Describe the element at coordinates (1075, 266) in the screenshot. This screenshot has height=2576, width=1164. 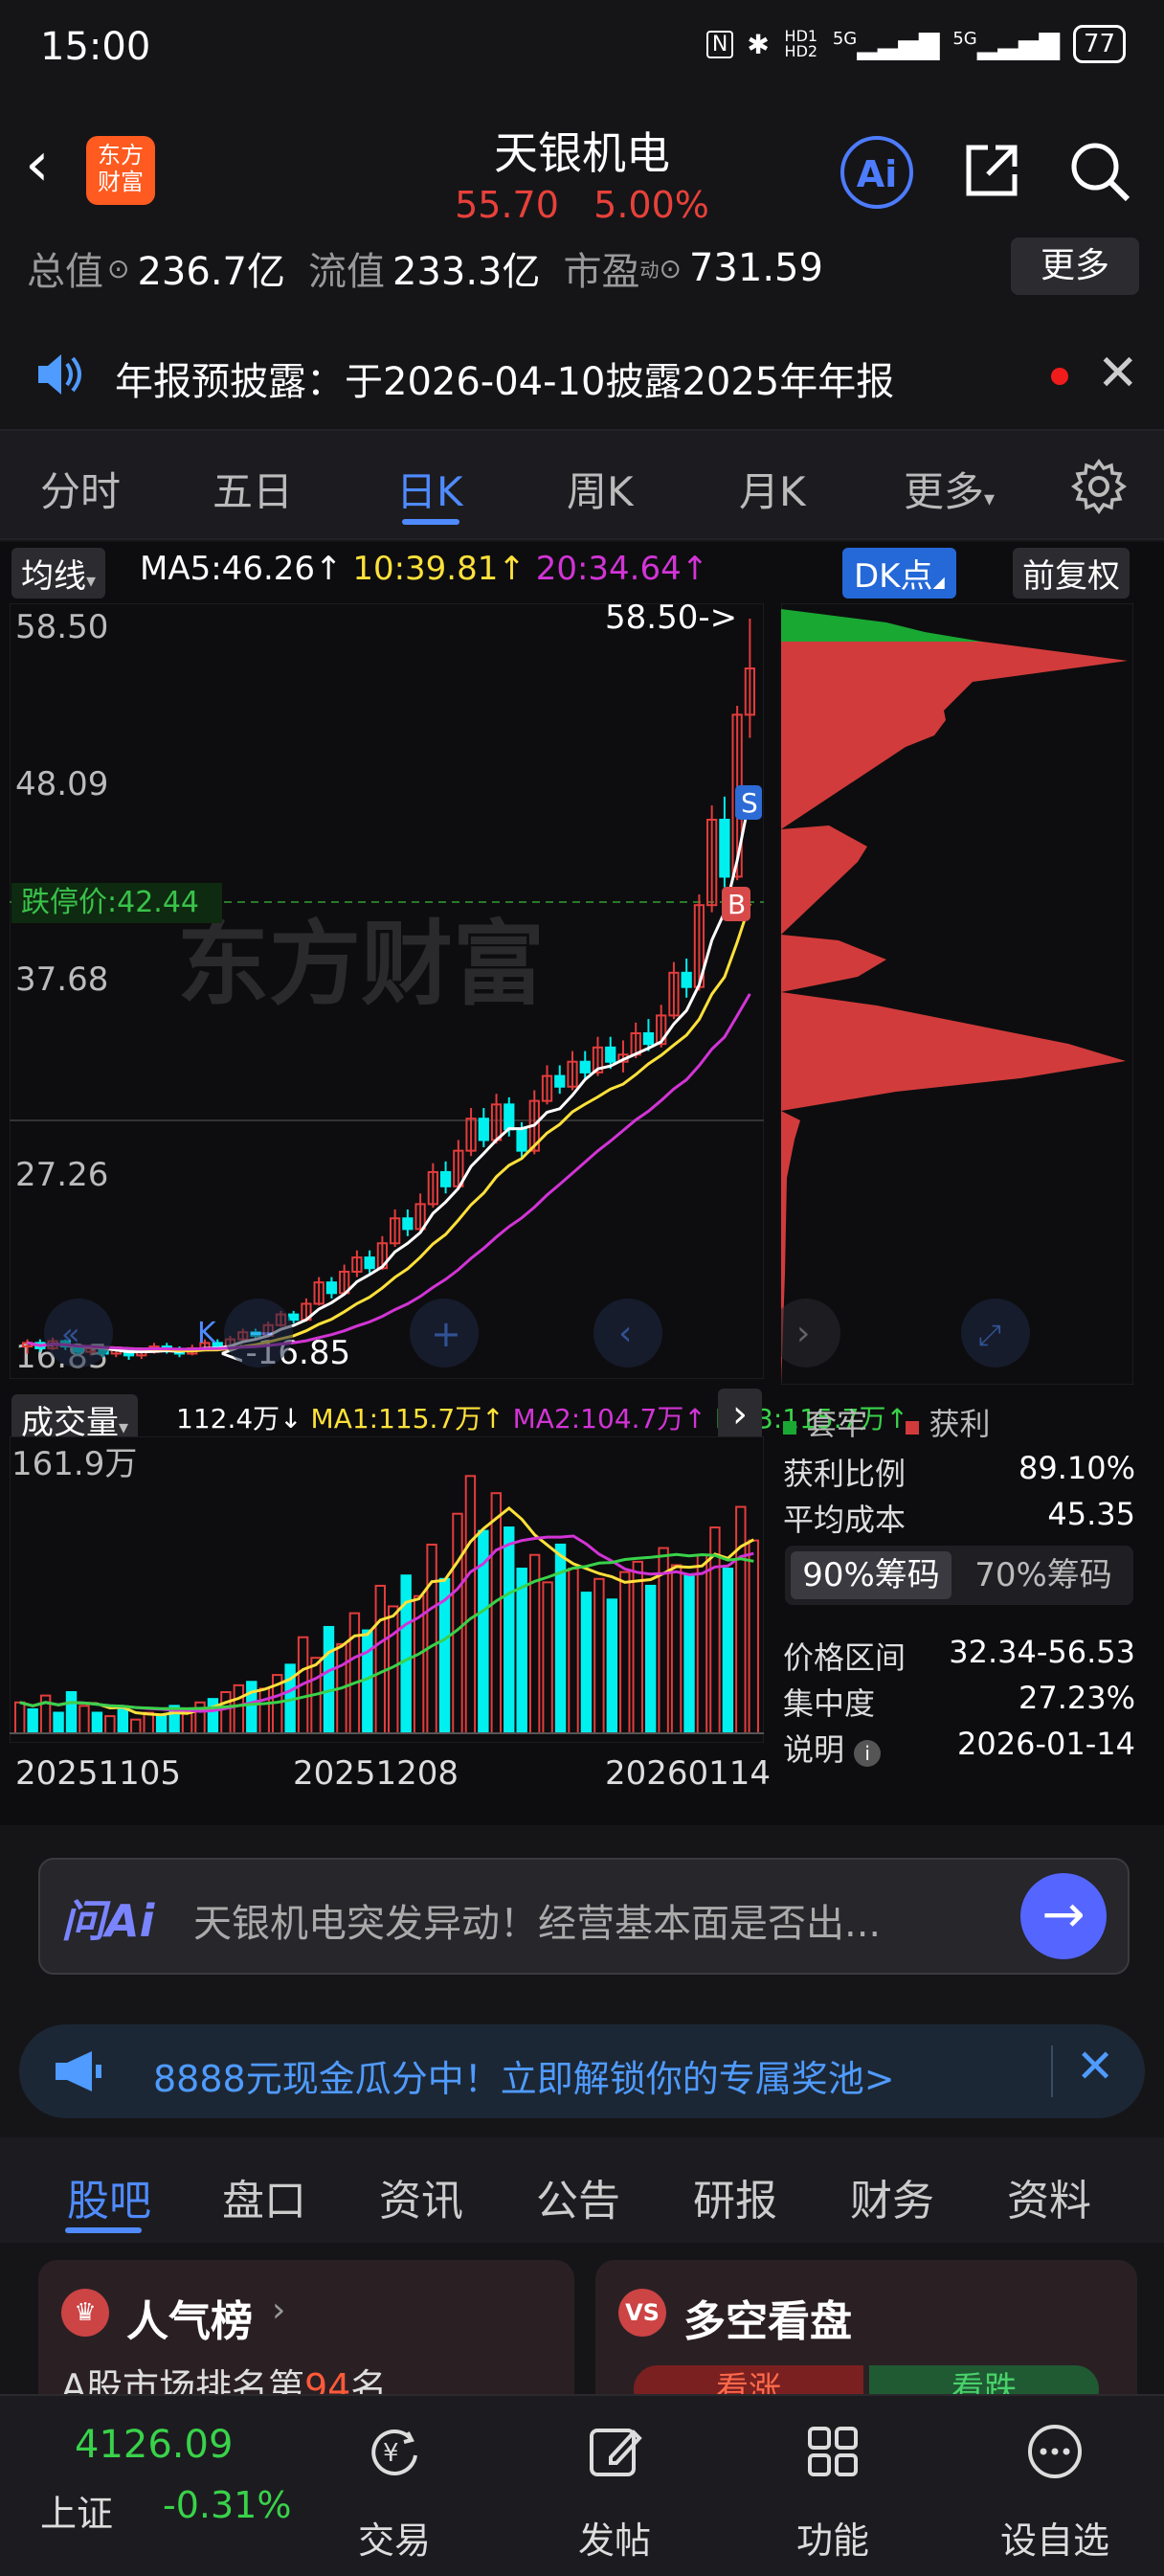
I see `more-button: 更多` at that location.